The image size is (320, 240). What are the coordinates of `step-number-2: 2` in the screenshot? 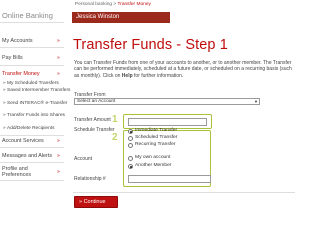 It's located at (115, 137).